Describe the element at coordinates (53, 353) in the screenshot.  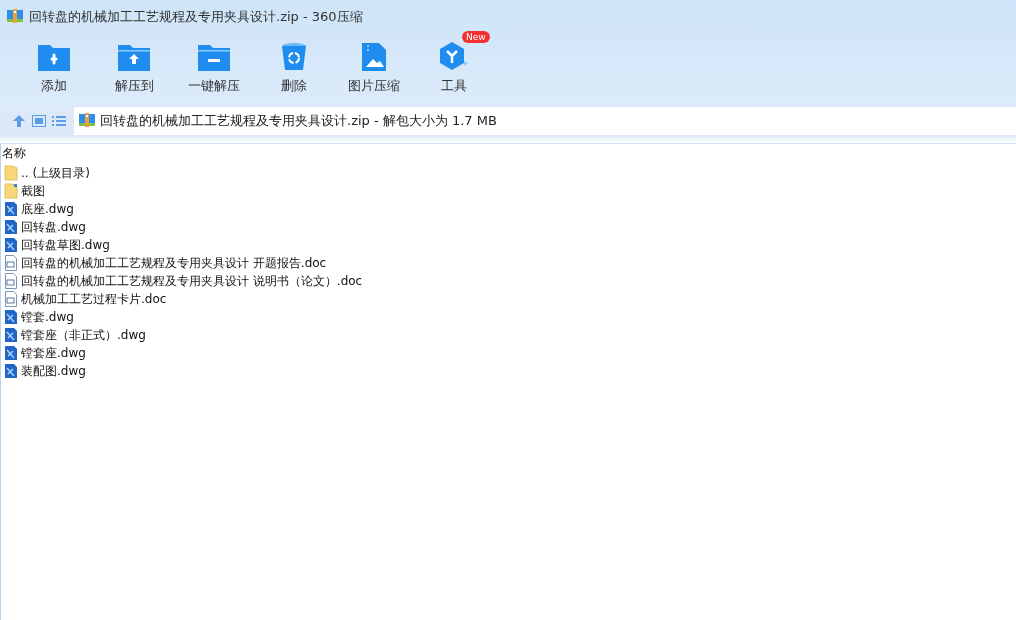
I see `file-name: 镗套座.dwg` at that location.